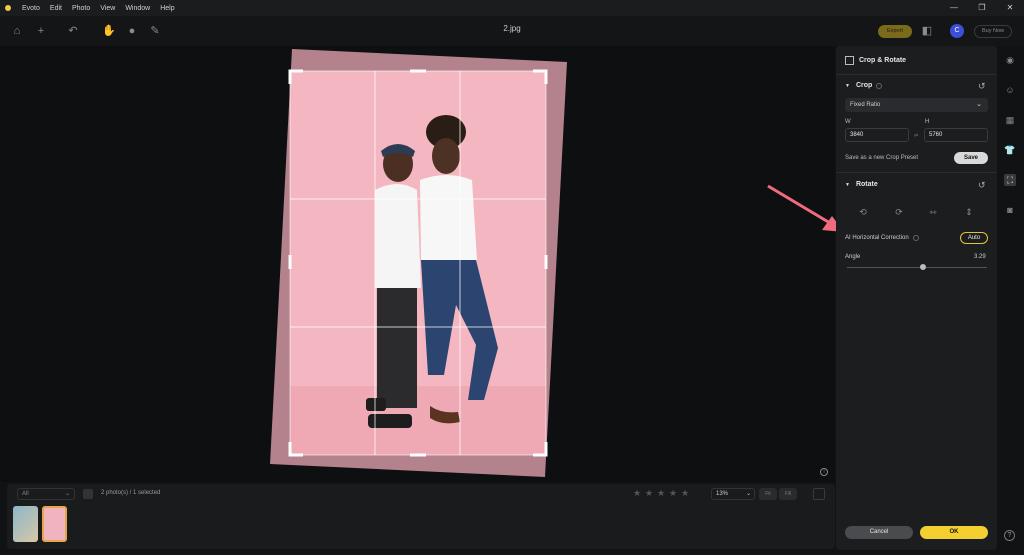 This screenshot has width=1024, height=555. I want to click on rating-stars: ★ ★ ★ ★ ★, so click(661, 493).